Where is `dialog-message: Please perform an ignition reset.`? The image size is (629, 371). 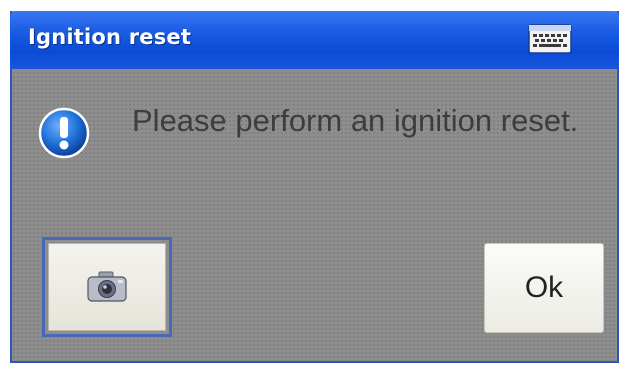
dialog-message: Please perform an ignition reset. is located at coordinates (355, 120).